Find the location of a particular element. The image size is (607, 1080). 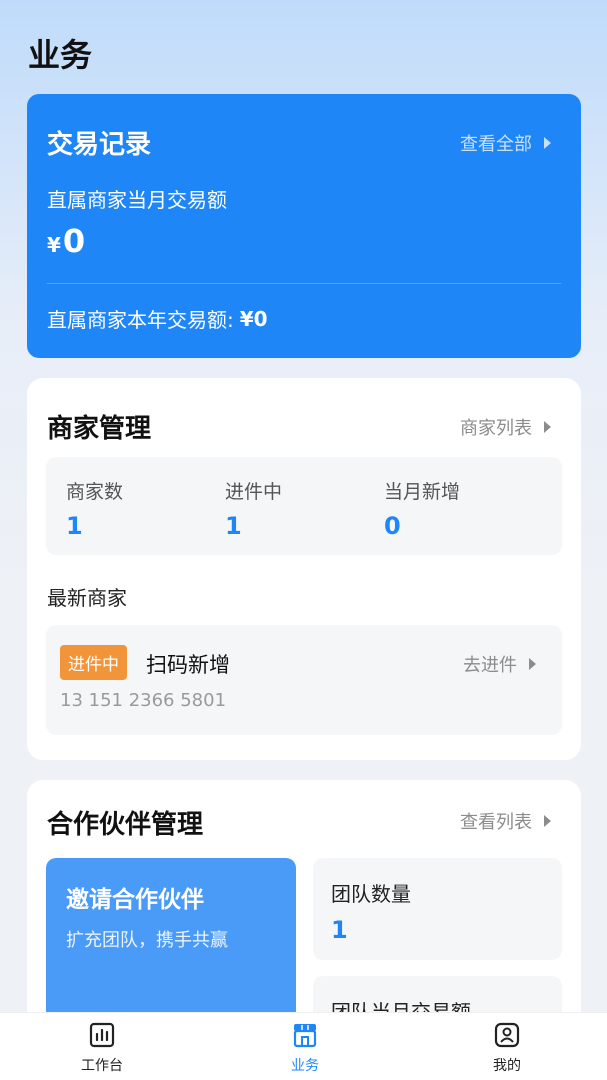

store-icon is located at coordinates (305, 1036).